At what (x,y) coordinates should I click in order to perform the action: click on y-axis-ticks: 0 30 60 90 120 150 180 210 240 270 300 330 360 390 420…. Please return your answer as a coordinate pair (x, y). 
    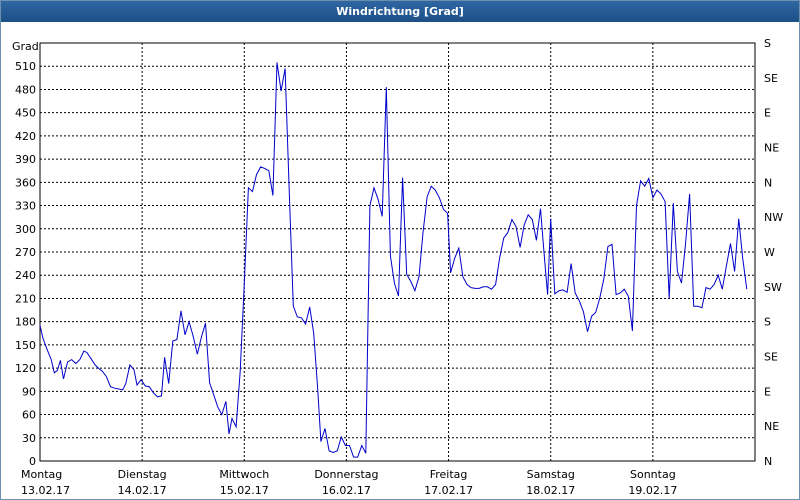
    Looking at the image, I should click on (25, 264).